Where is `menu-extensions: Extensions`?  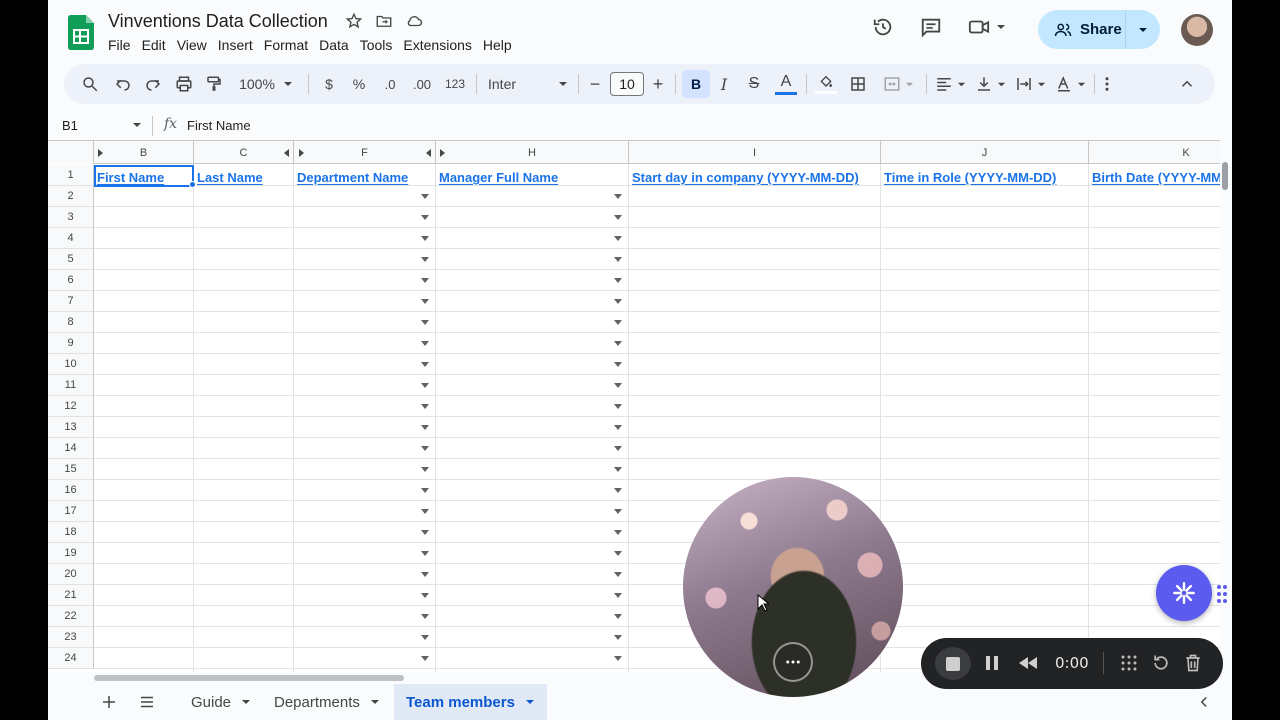 menu-extensions: Extensions is located at coordinates (440, 44).